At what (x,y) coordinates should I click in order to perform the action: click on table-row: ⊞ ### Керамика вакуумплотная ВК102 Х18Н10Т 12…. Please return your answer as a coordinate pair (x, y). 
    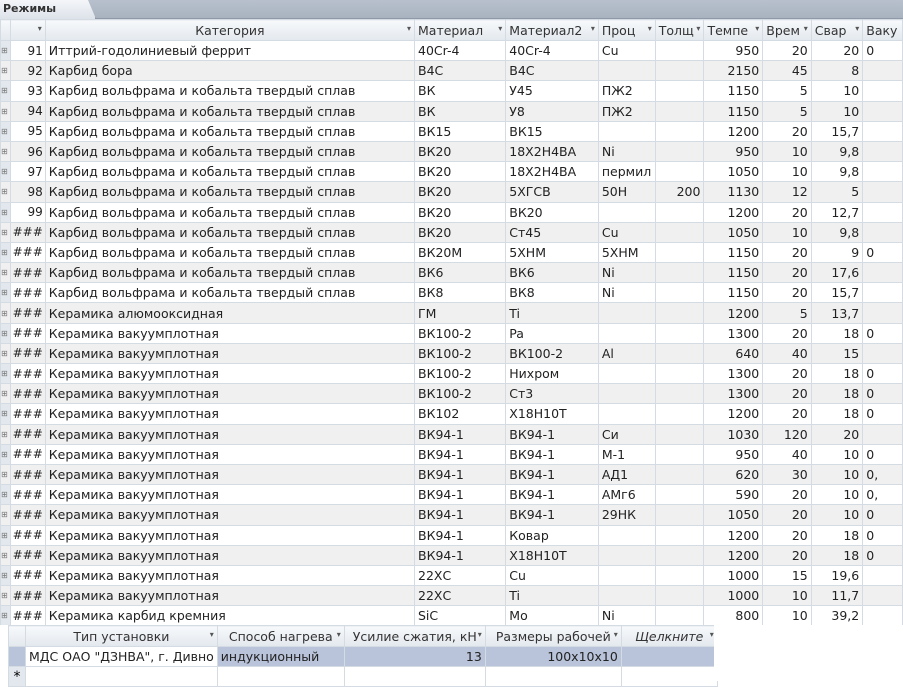
    Looking at the image, I should click on (451, 414).